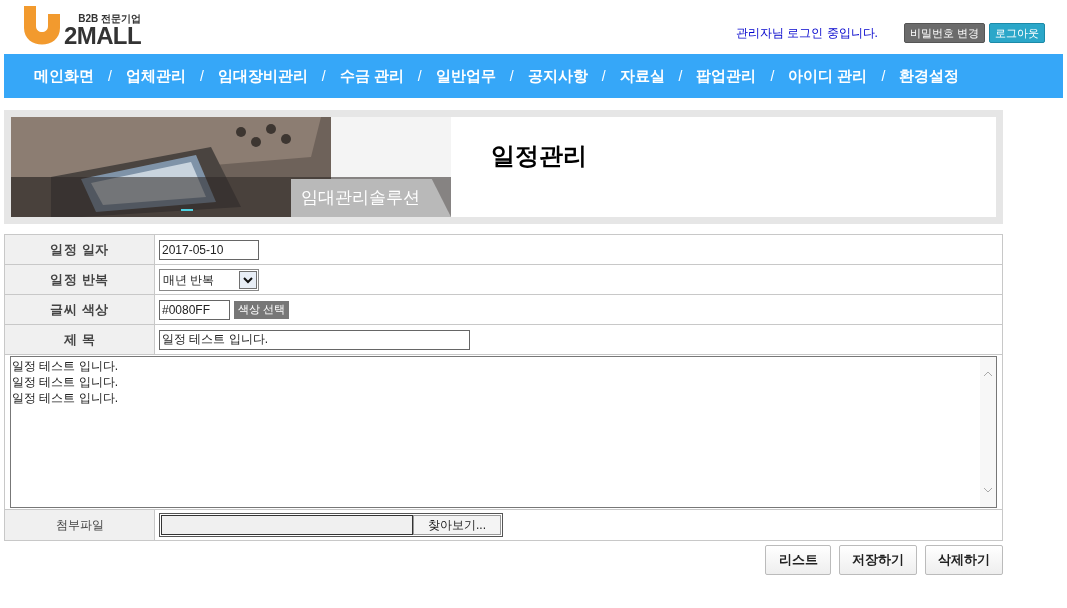 This screenshot has width=1067, height=608. I want to click on scroll-down-icon, so click(988, 490).